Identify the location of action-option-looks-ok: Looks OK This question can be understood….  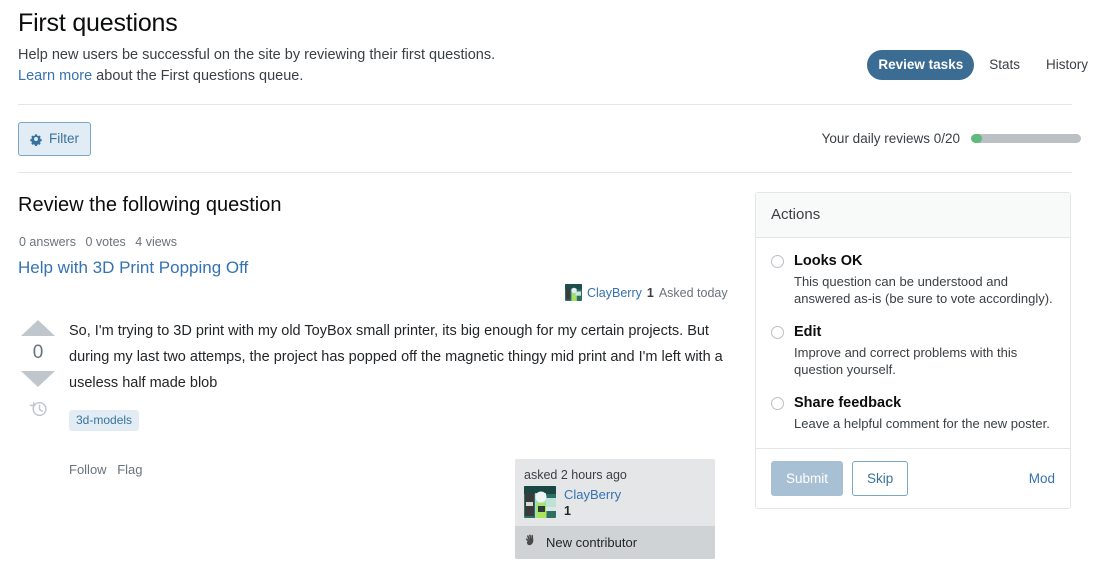
(913, 279).